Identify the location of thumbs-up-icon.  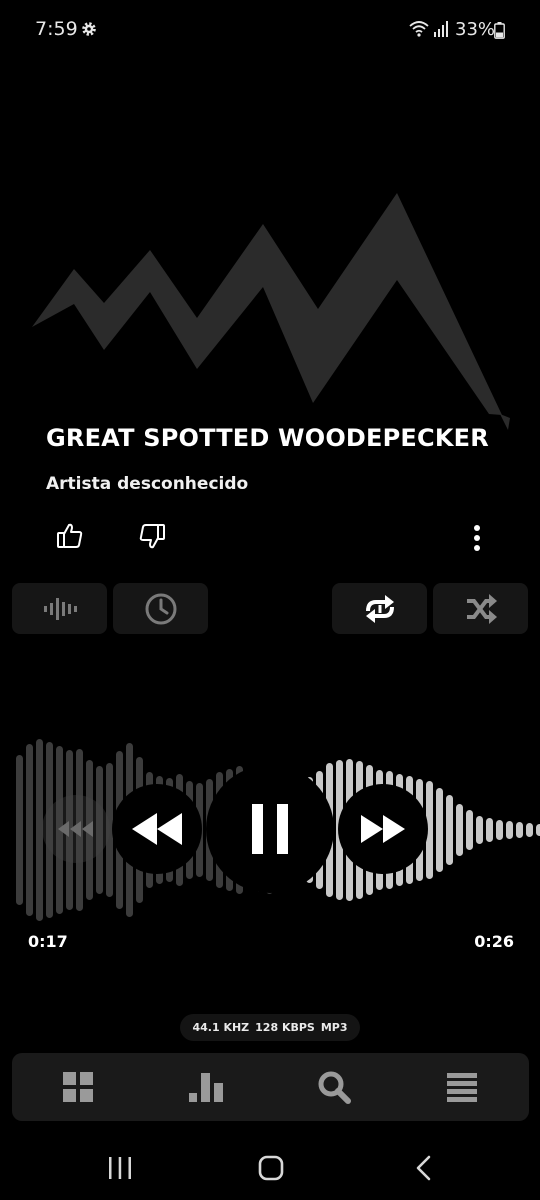
(70, 535).